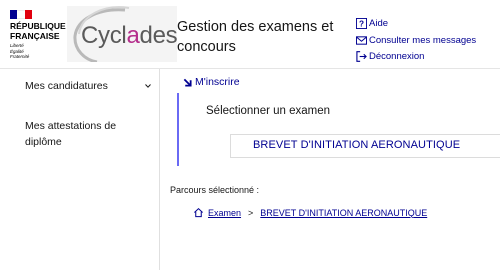 Image resolution: width=500 pixels, height=270 pixels. I want to click on gov-motto: Liberté Égalité Fraternité, so click(20, 51).